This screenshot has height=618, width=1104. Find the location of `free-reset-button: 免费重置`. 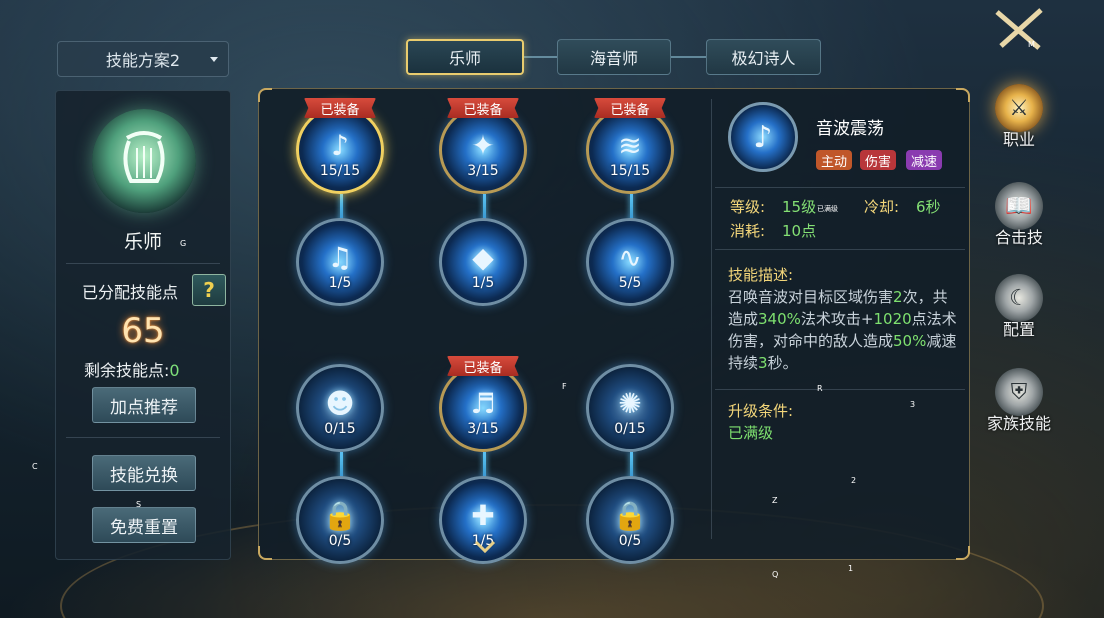

free-reset-button: 免费重置 is located at coordinates (144, 525).